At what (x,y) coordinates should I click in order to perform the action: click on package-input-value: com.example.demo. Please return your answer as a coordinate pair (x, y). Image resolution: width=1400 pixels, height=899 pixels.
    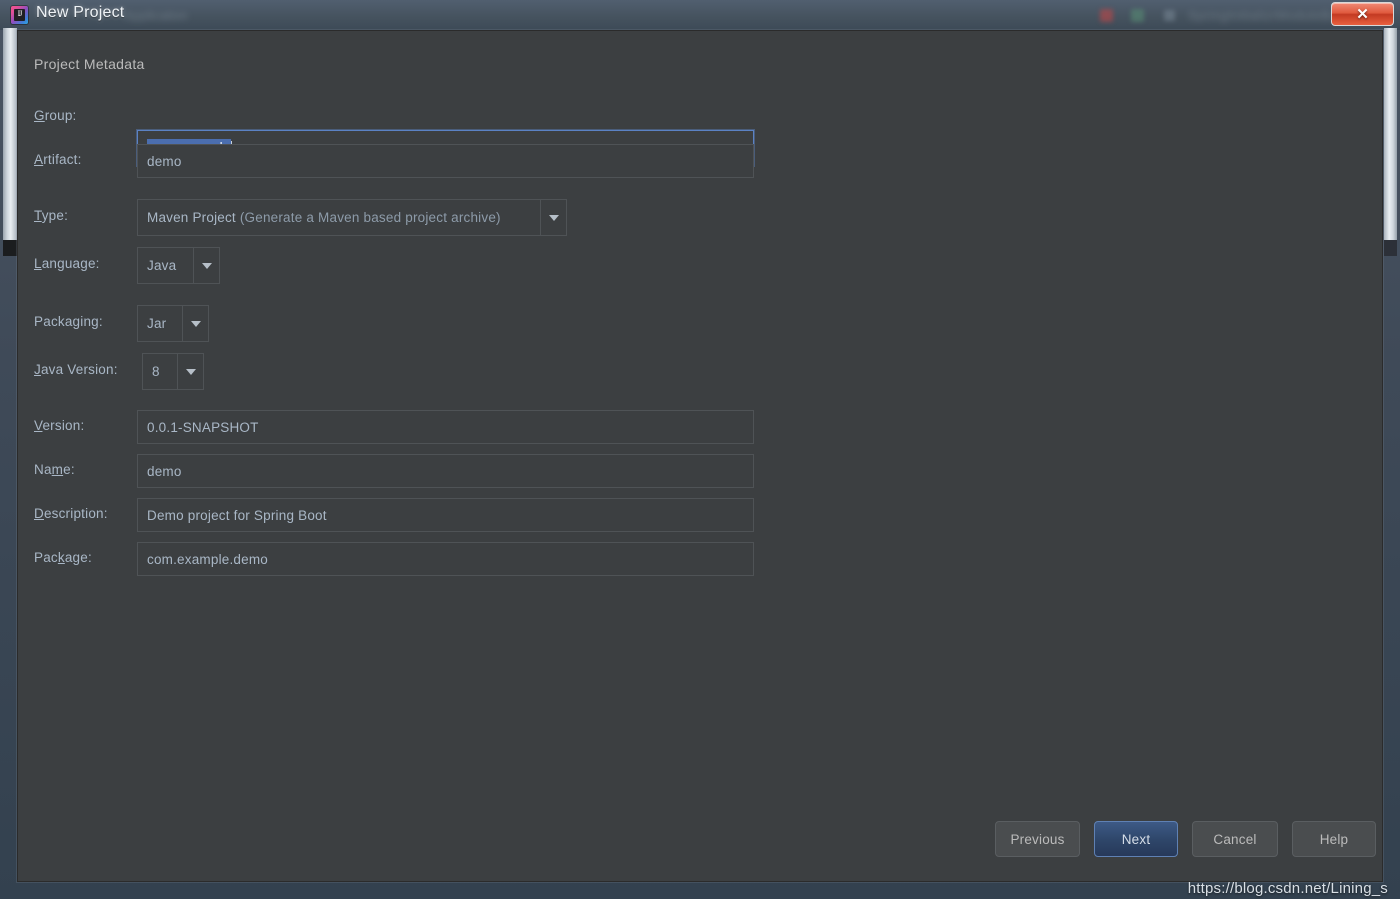
    Looking at the image, I should click on (208, 559).